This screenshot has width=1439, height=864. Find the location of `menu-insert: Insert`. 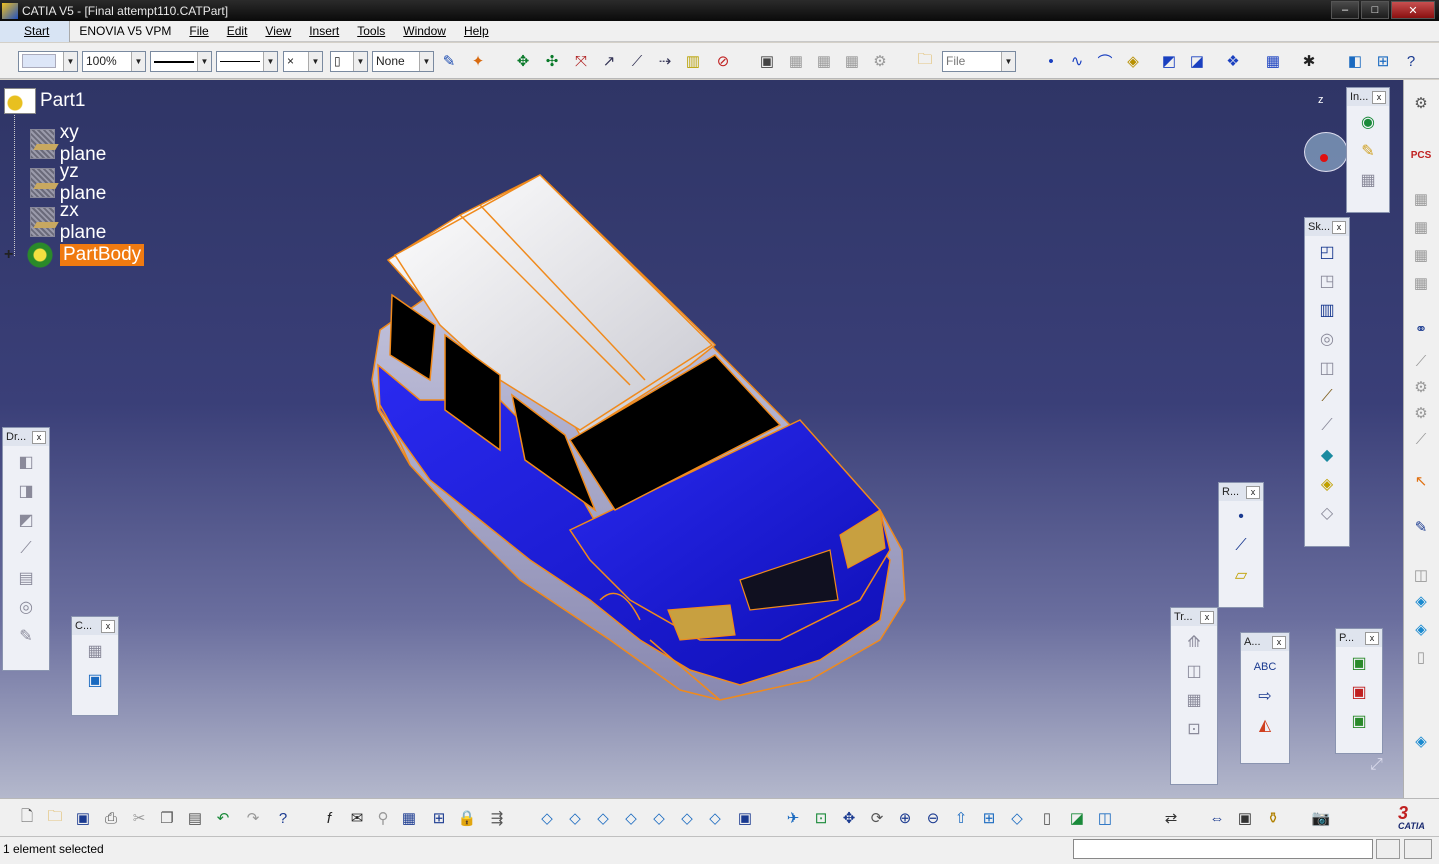

menu-insert: Insert is located at coordinates (324, 31).